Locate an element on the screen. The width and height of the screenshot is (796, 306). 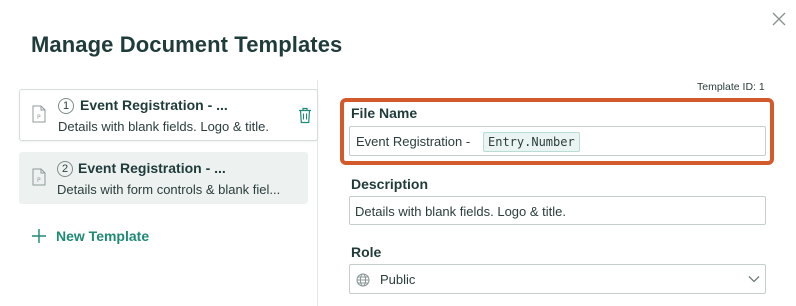
trash-icon is located at coordinates (305, 115).